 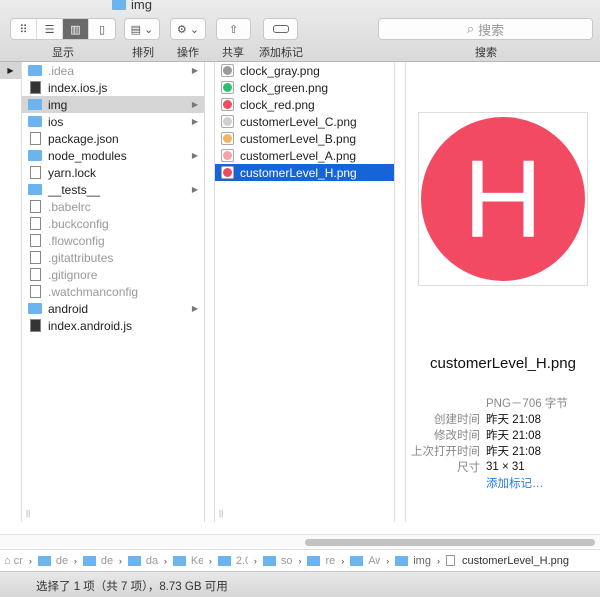 What do you see at coordinates (505, 467) in the screenshot?
I see `metadata-value: 31 × 31` at bounding box center [505, 467].